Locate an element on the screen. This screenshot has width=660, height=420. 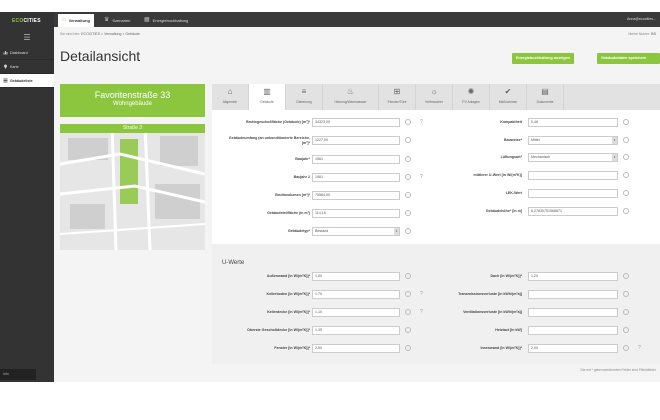
building-header: Favoritenstraße 33 Wohngebäude is located at coordinates (132, 100).